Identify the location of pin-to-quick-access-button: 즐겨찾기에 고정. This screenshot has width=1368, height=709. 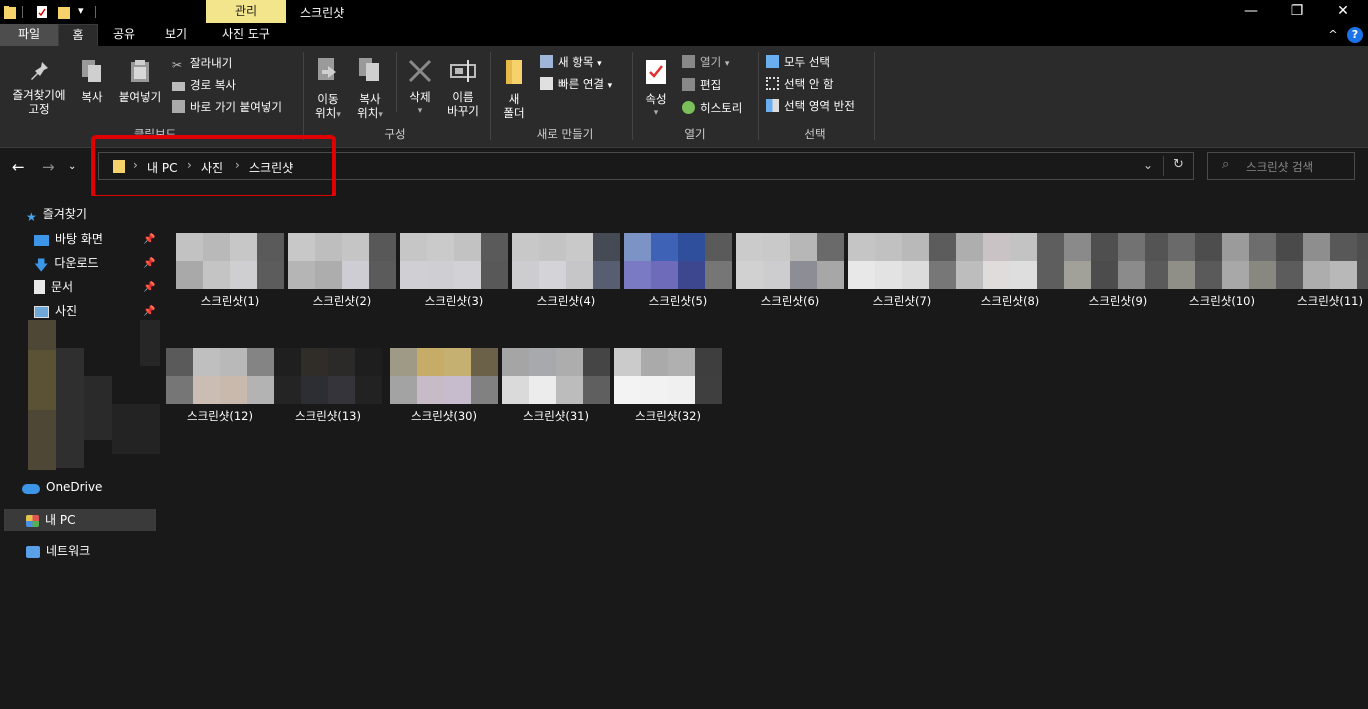
(39, 88).